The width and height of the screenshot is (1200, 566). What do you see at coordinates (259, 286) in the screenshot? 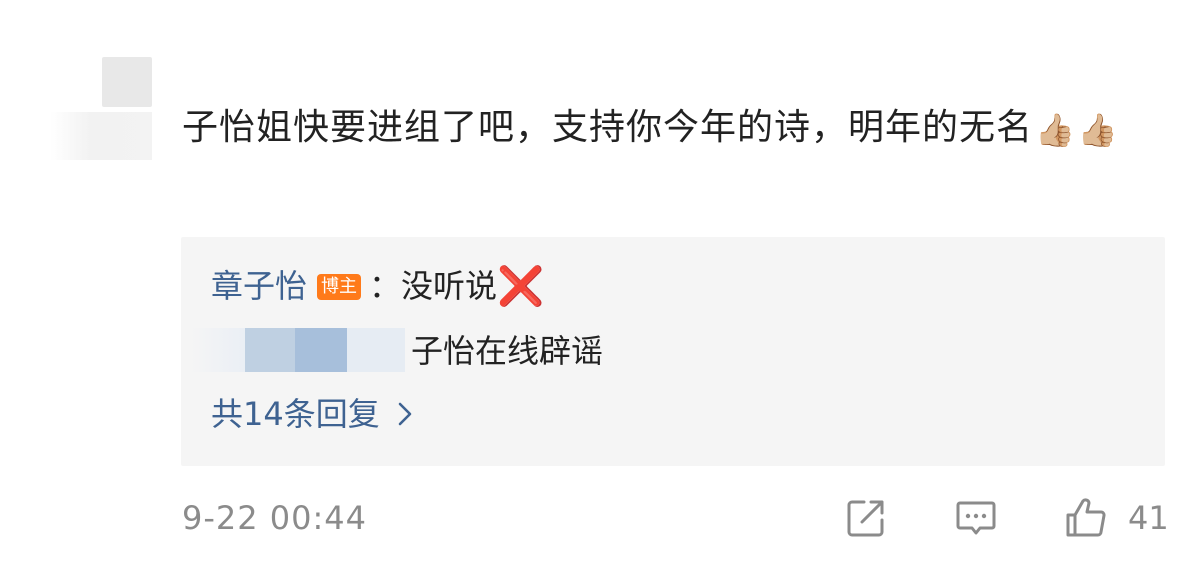
I see `reply-author-name: 章子怡` at bounding box center [259, 286].